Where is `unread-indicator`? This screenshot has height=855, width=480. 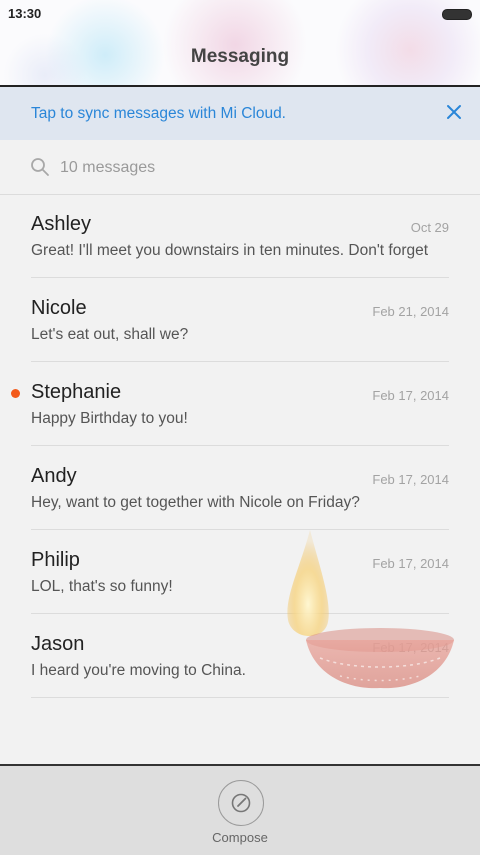 unread-indicator is located at coordinates (15, 393).